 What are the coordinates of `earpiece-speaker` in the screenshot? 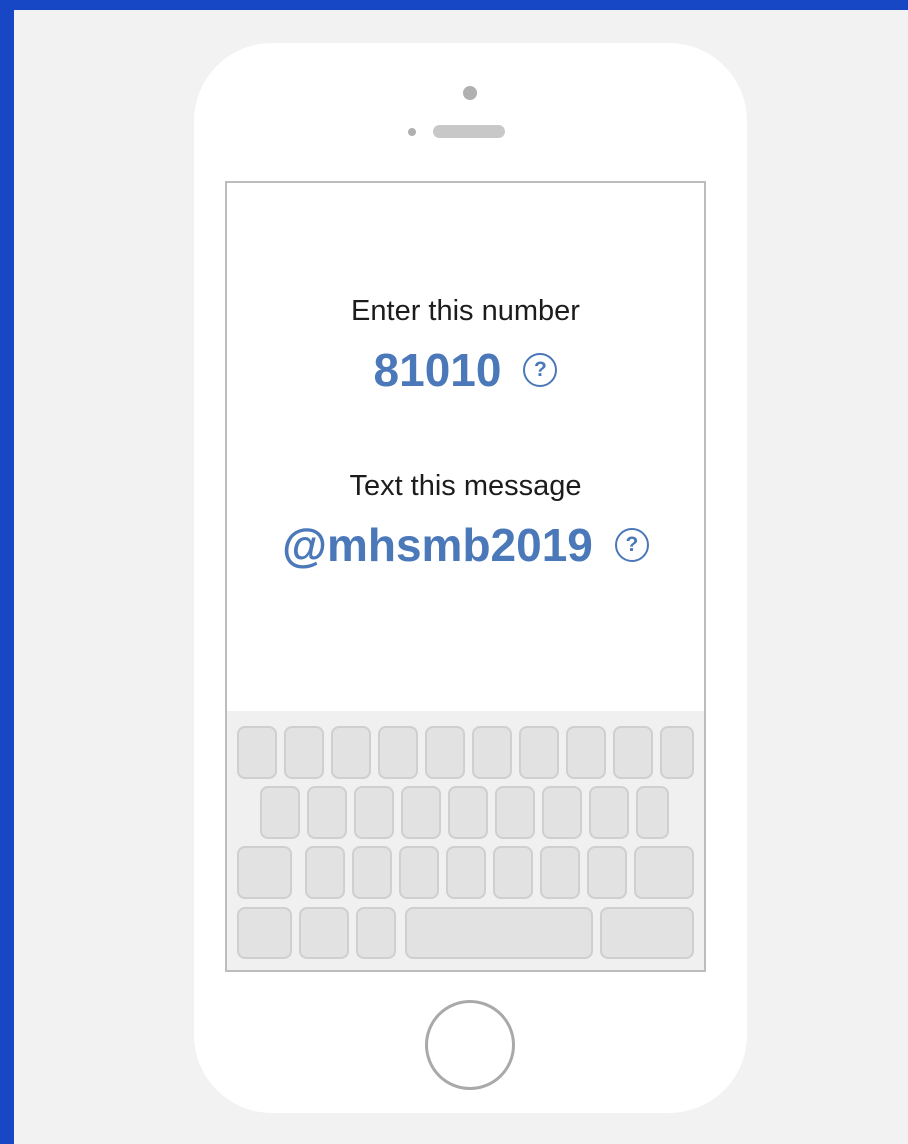 It's located at (469, 131).